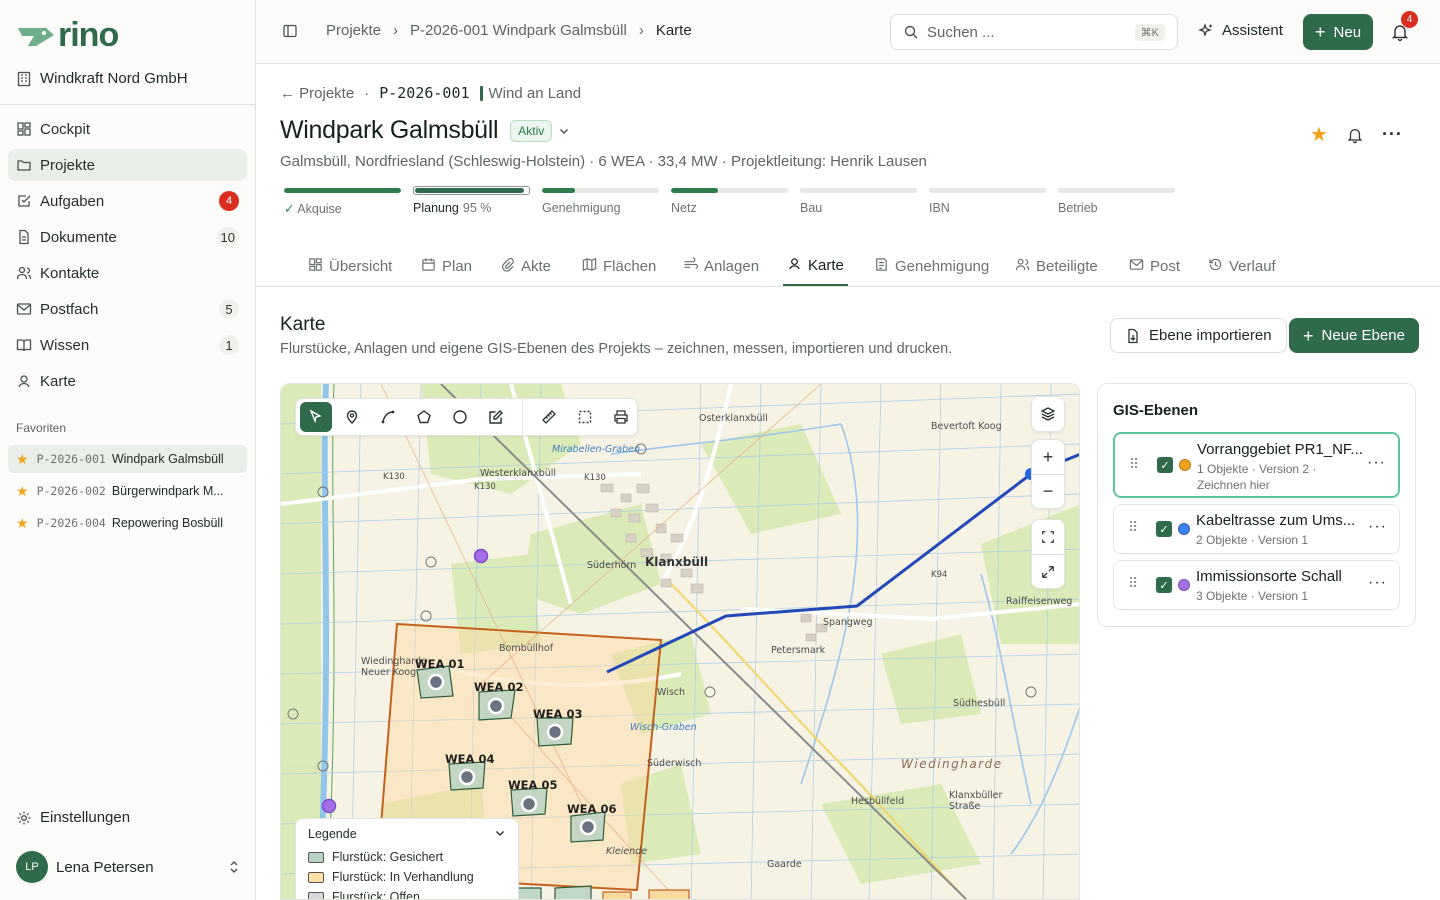 The image size is (1440, 900). Describe the element at coordinates (931, 266) in the screenshot. I see `tab-genehmigung: Genehmigung` at that location.